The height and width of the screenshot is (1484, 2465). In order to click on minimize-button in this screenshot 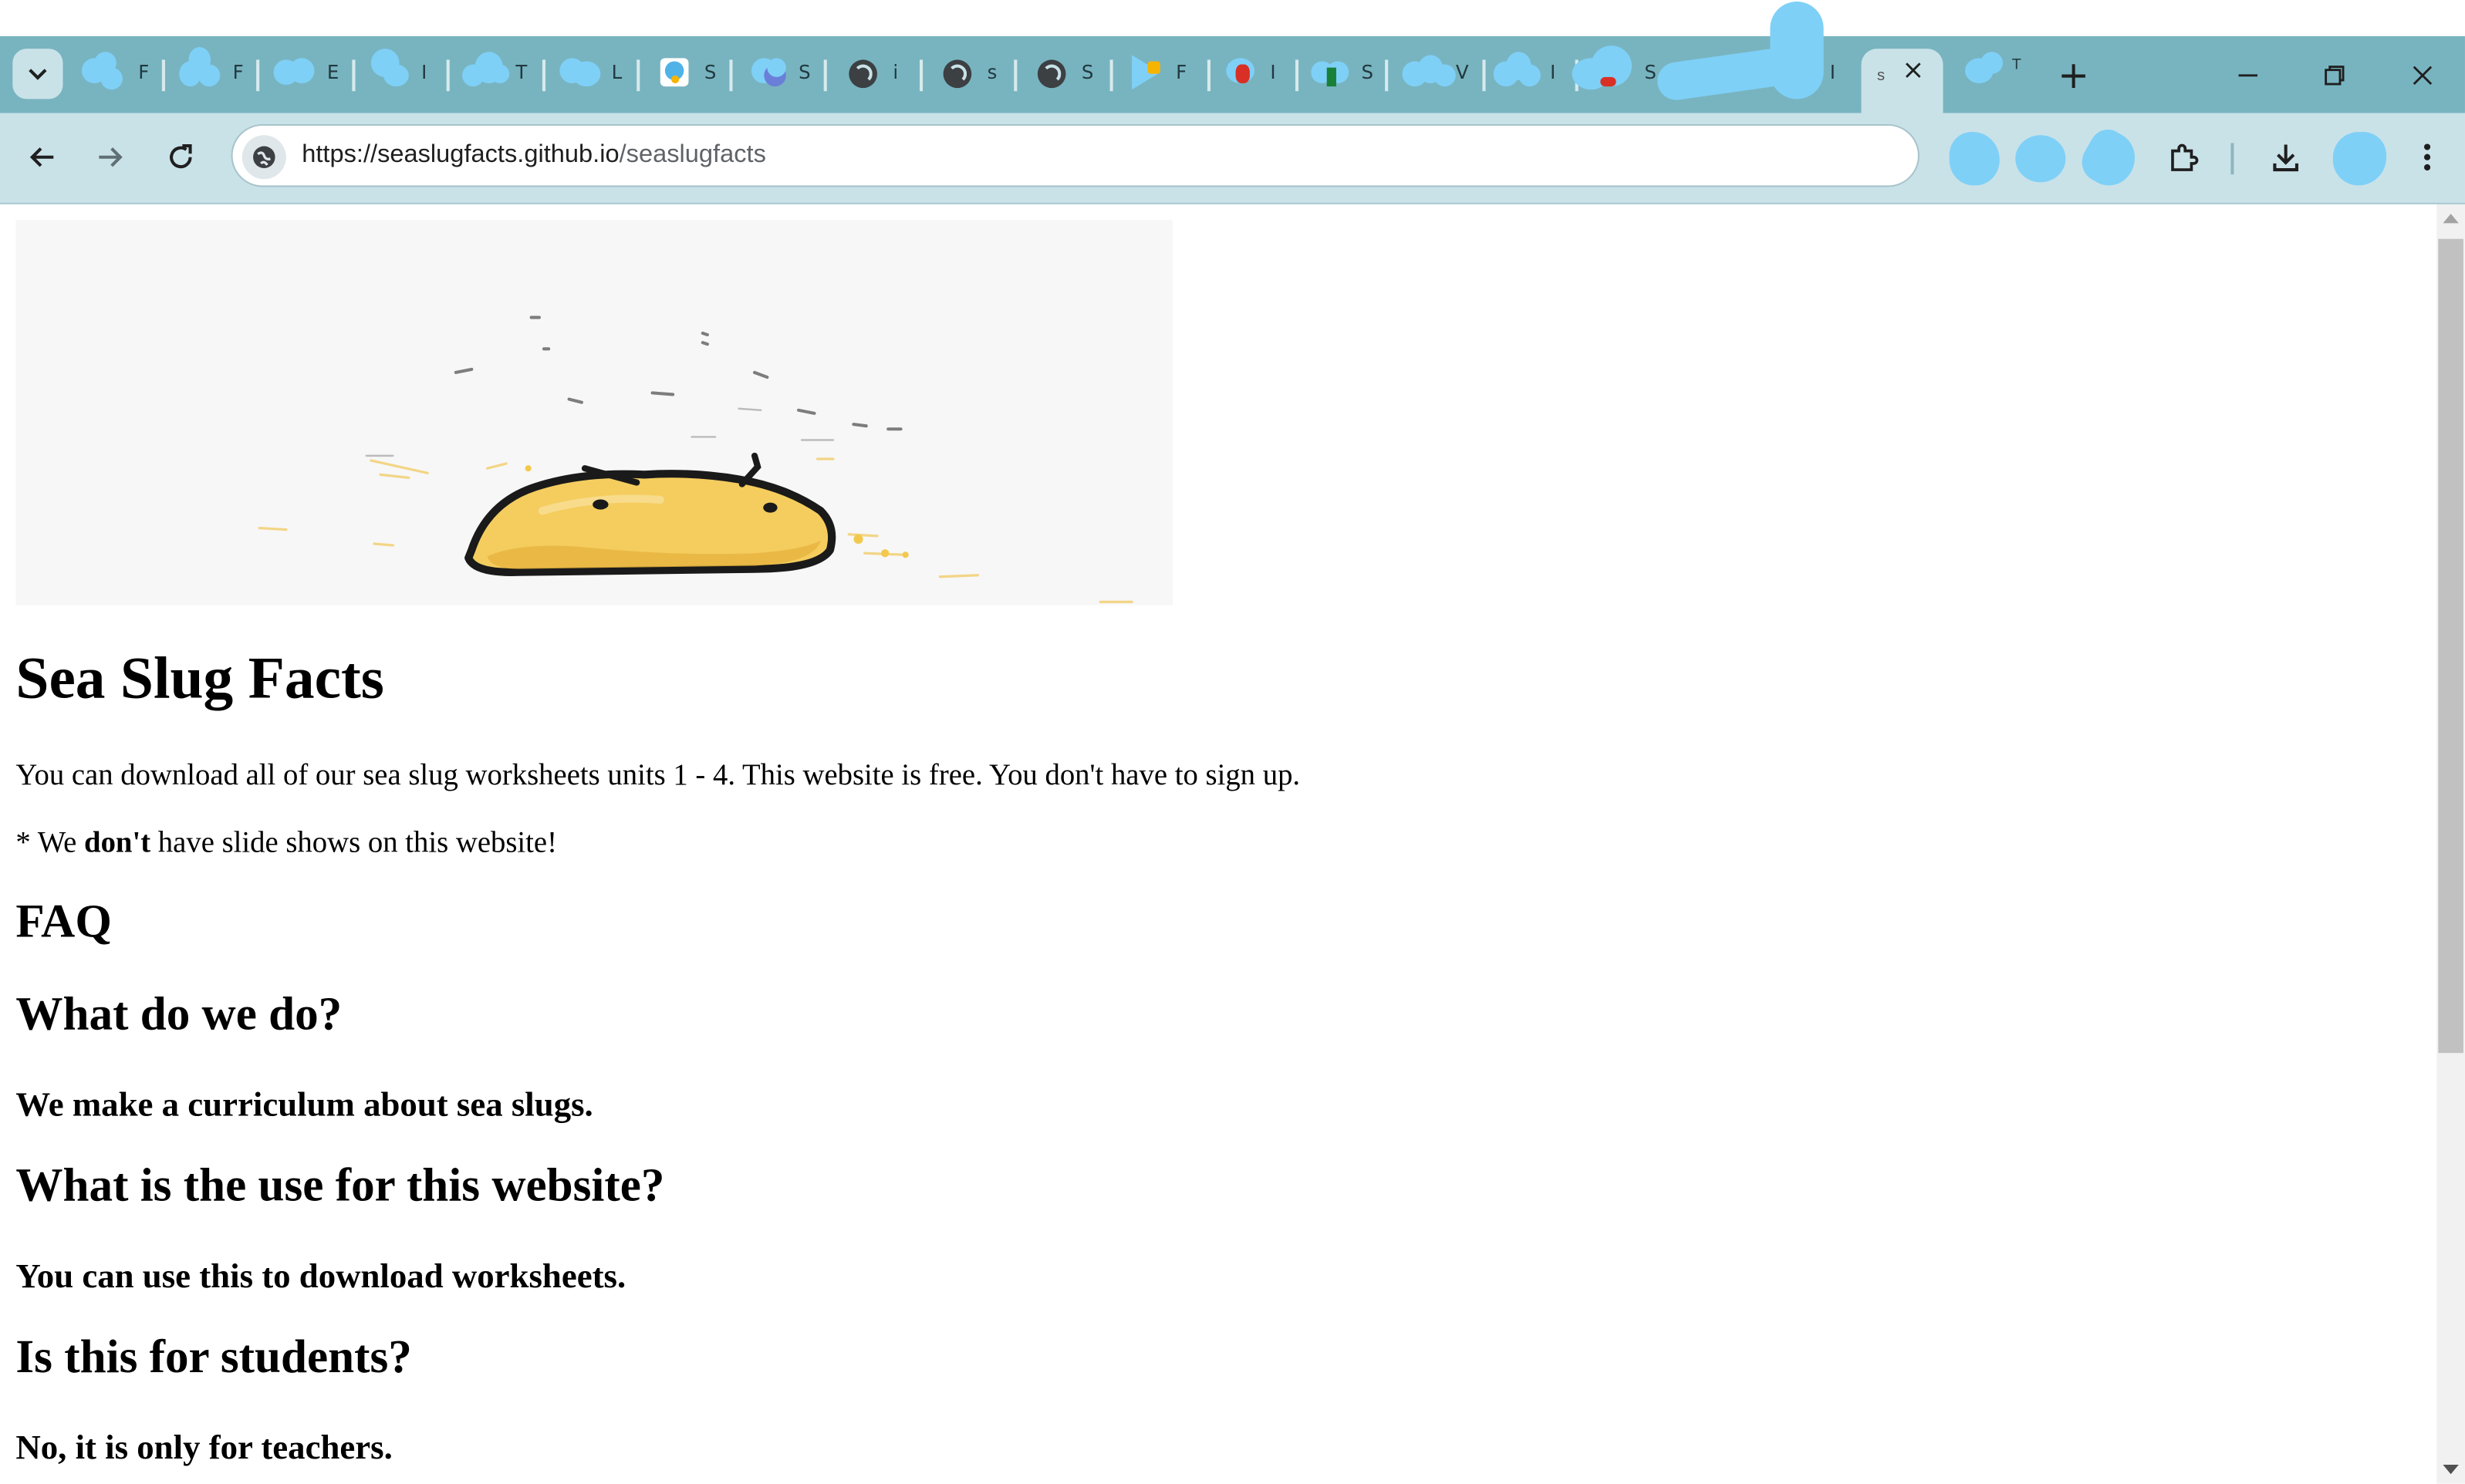, I will do `click(2247, 75)`.